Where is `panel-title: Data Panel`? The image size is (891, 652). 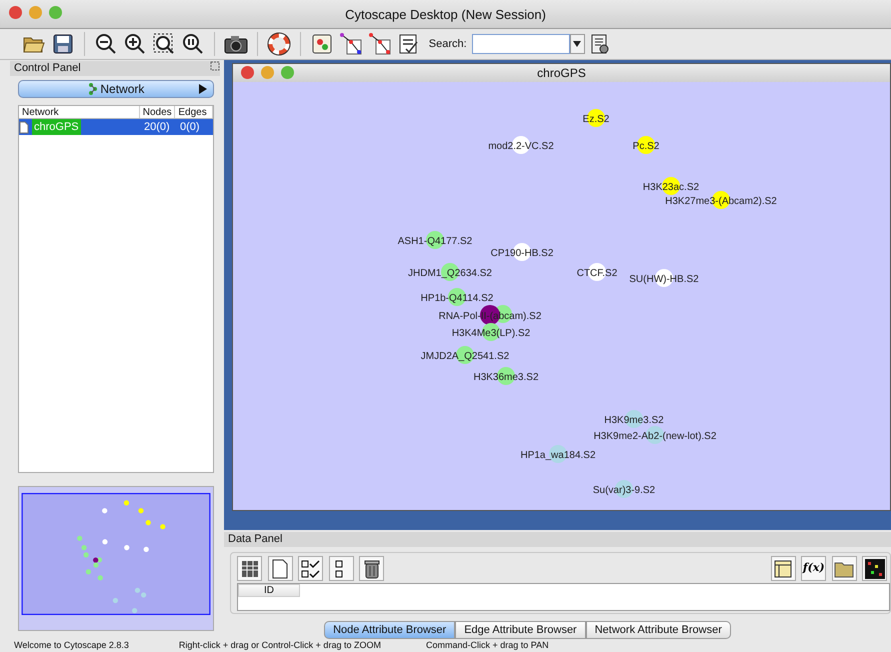 panel-title: Data Panel is located at coordinates (255, 539).